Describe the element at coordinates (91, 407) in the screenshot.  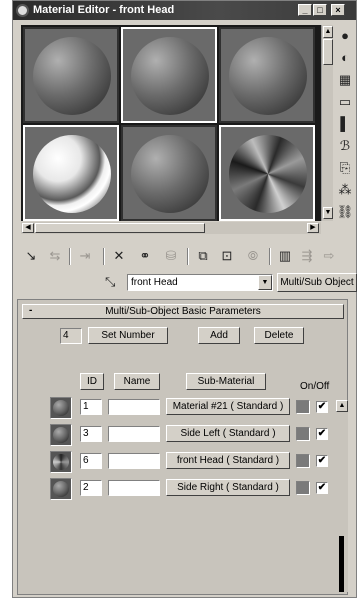
I see `sub-id-field: 1` at that location.